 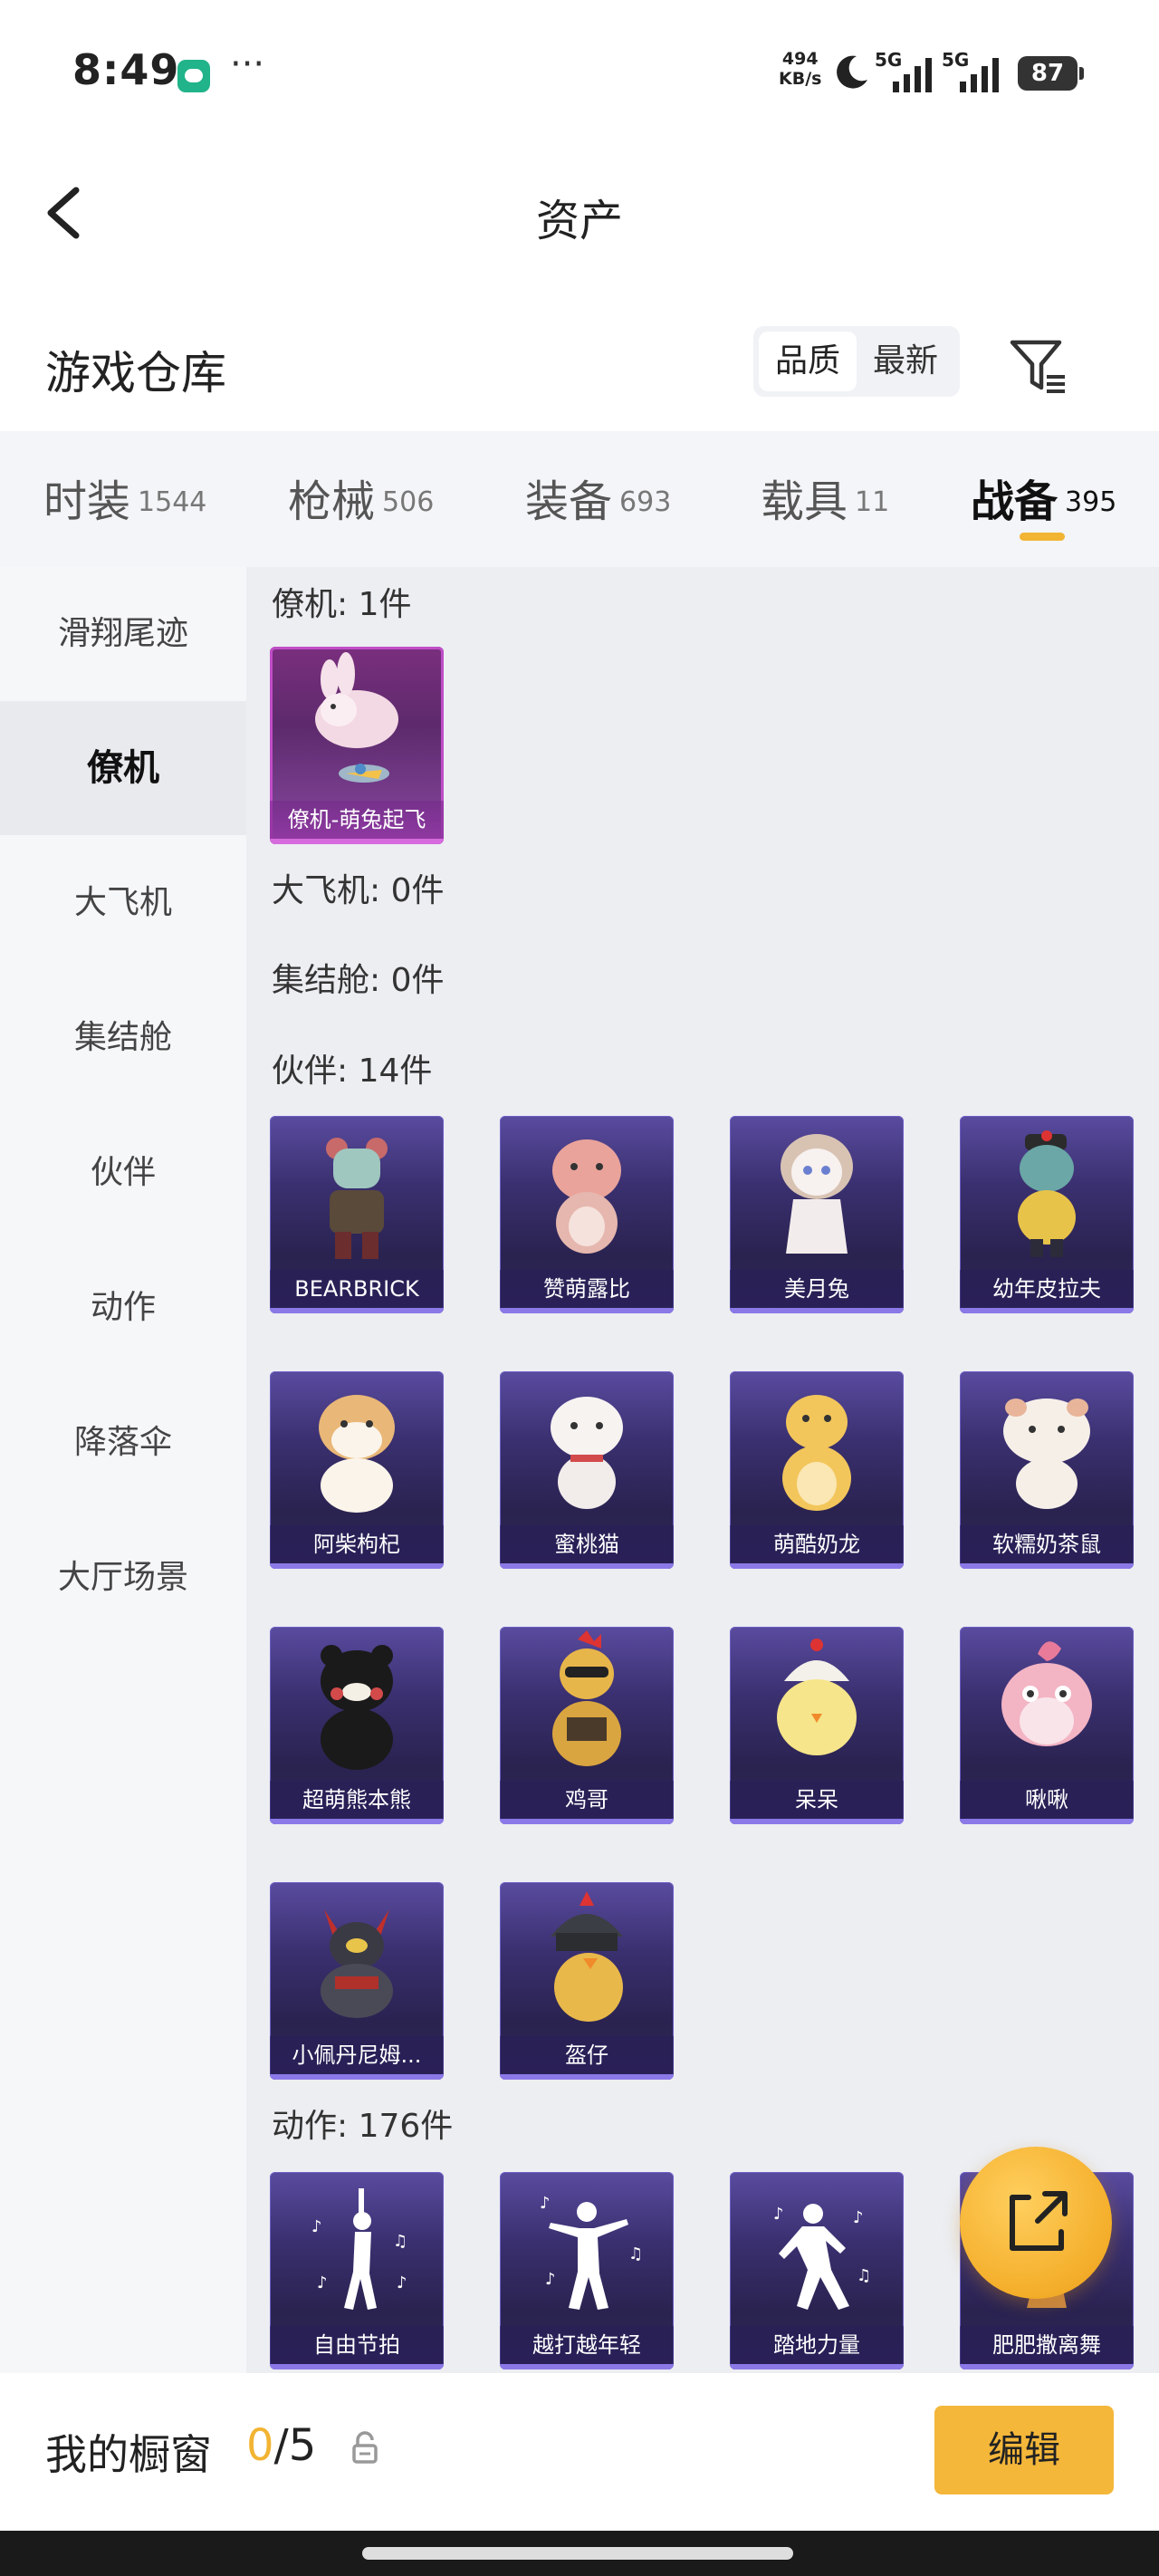 I want to click on item-name: 赞萌露比, so click(x=587, y=1289).